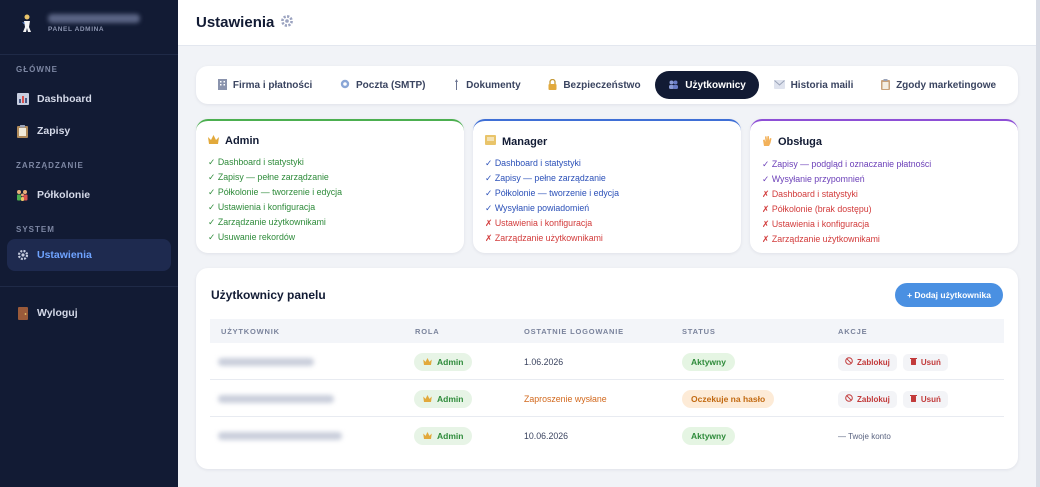  I want to click on tab-label: Bezpieczeństwo, so click(602, 85).